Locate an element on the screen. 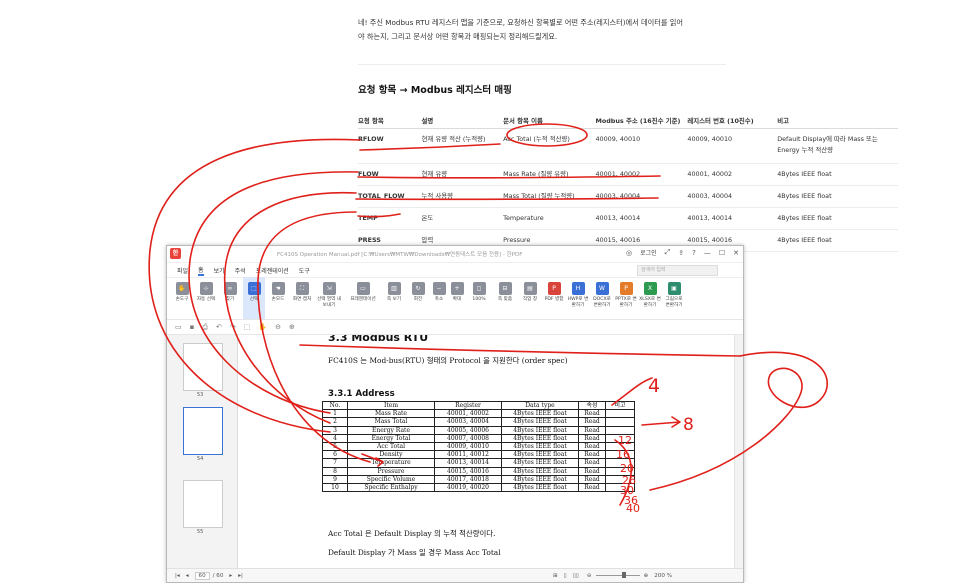 The width and height of the screenshot is (960, 583). prev-page-icon: ◂ is located at coordinates (187, 576).